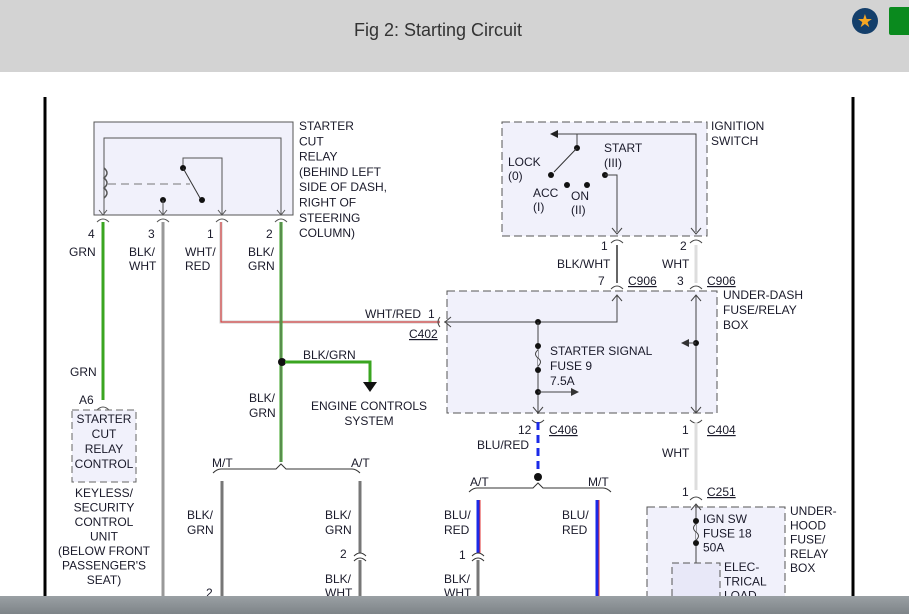 The width and height of the screenshot is (909, 614). I want to click on fuse18-label-line: IGN SW, so click(725, 519).